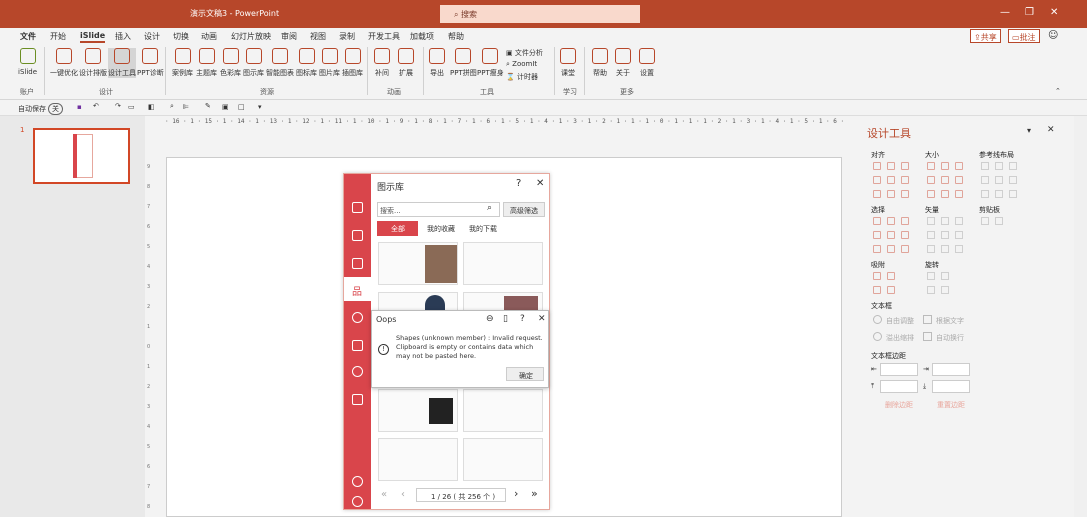 The image size is (1087, 517). I want to click on align-icon: ⊫, so click(186, 107).